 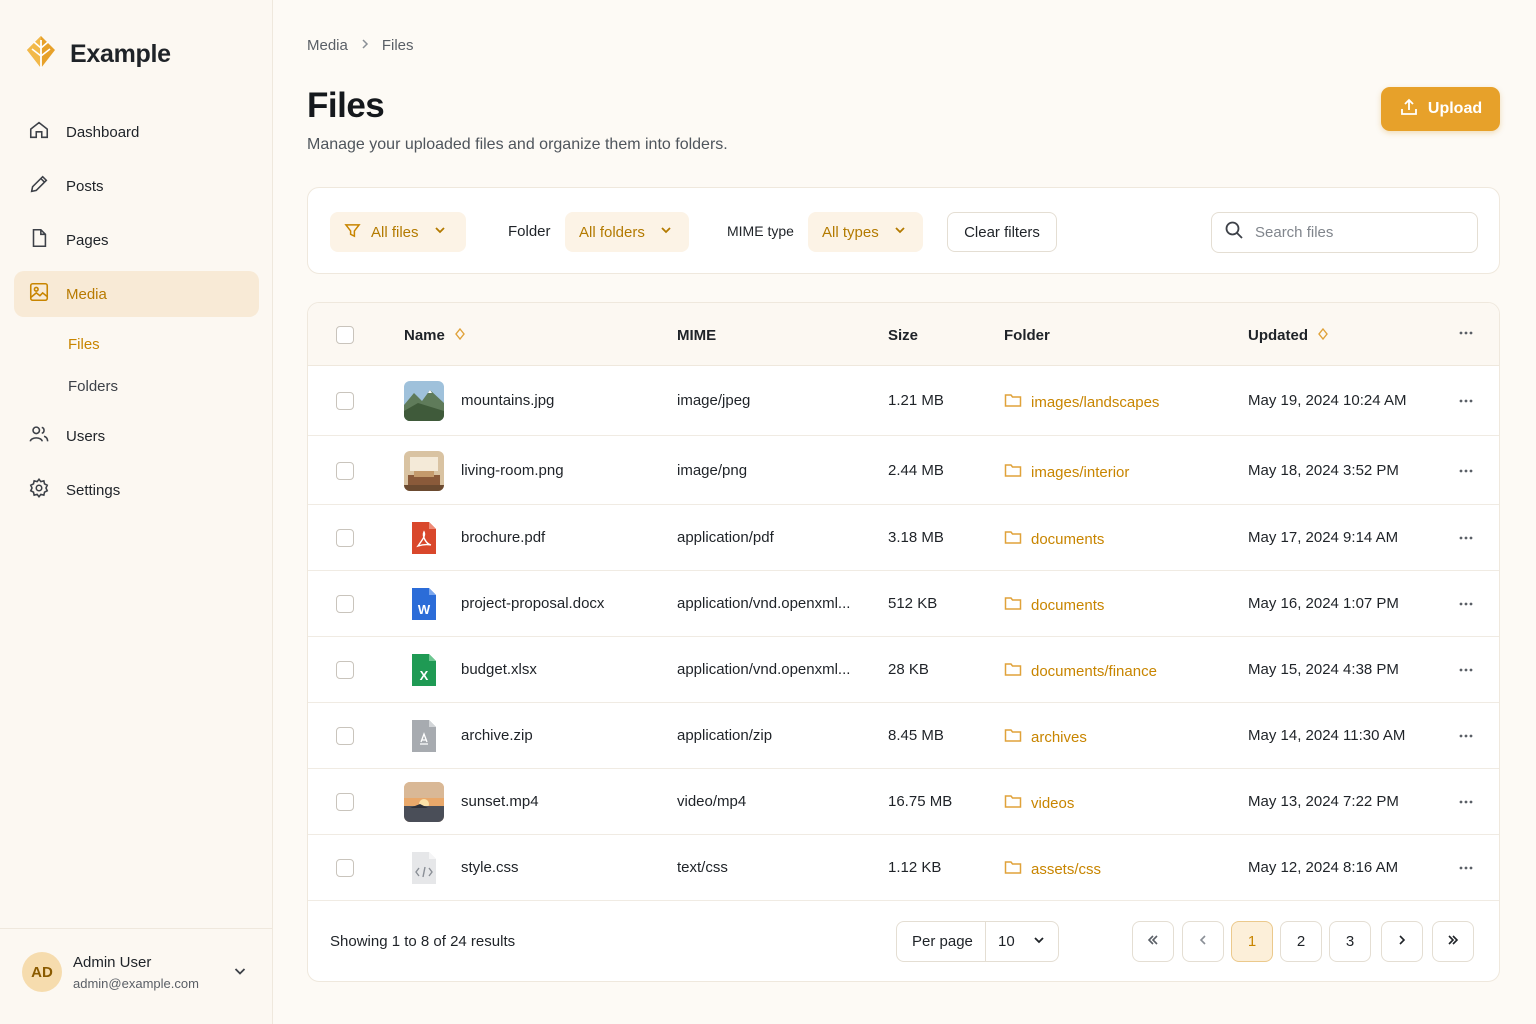 I want to click on filter-icon, so click(x=352, y=232).